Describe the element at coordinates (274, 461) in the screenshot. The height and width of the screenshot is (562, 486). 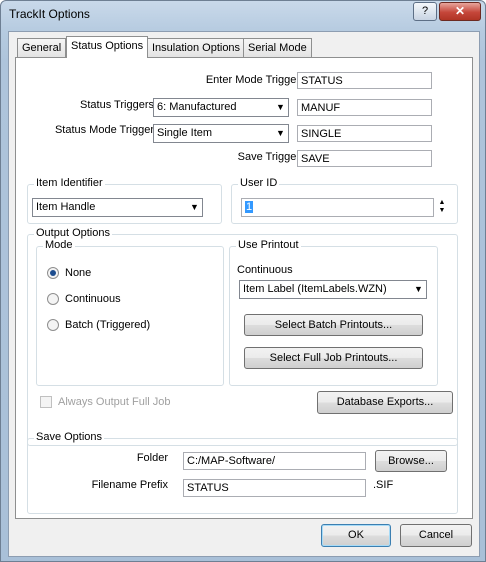
I see `folder-input: C:/MAP-Software/` at that location.